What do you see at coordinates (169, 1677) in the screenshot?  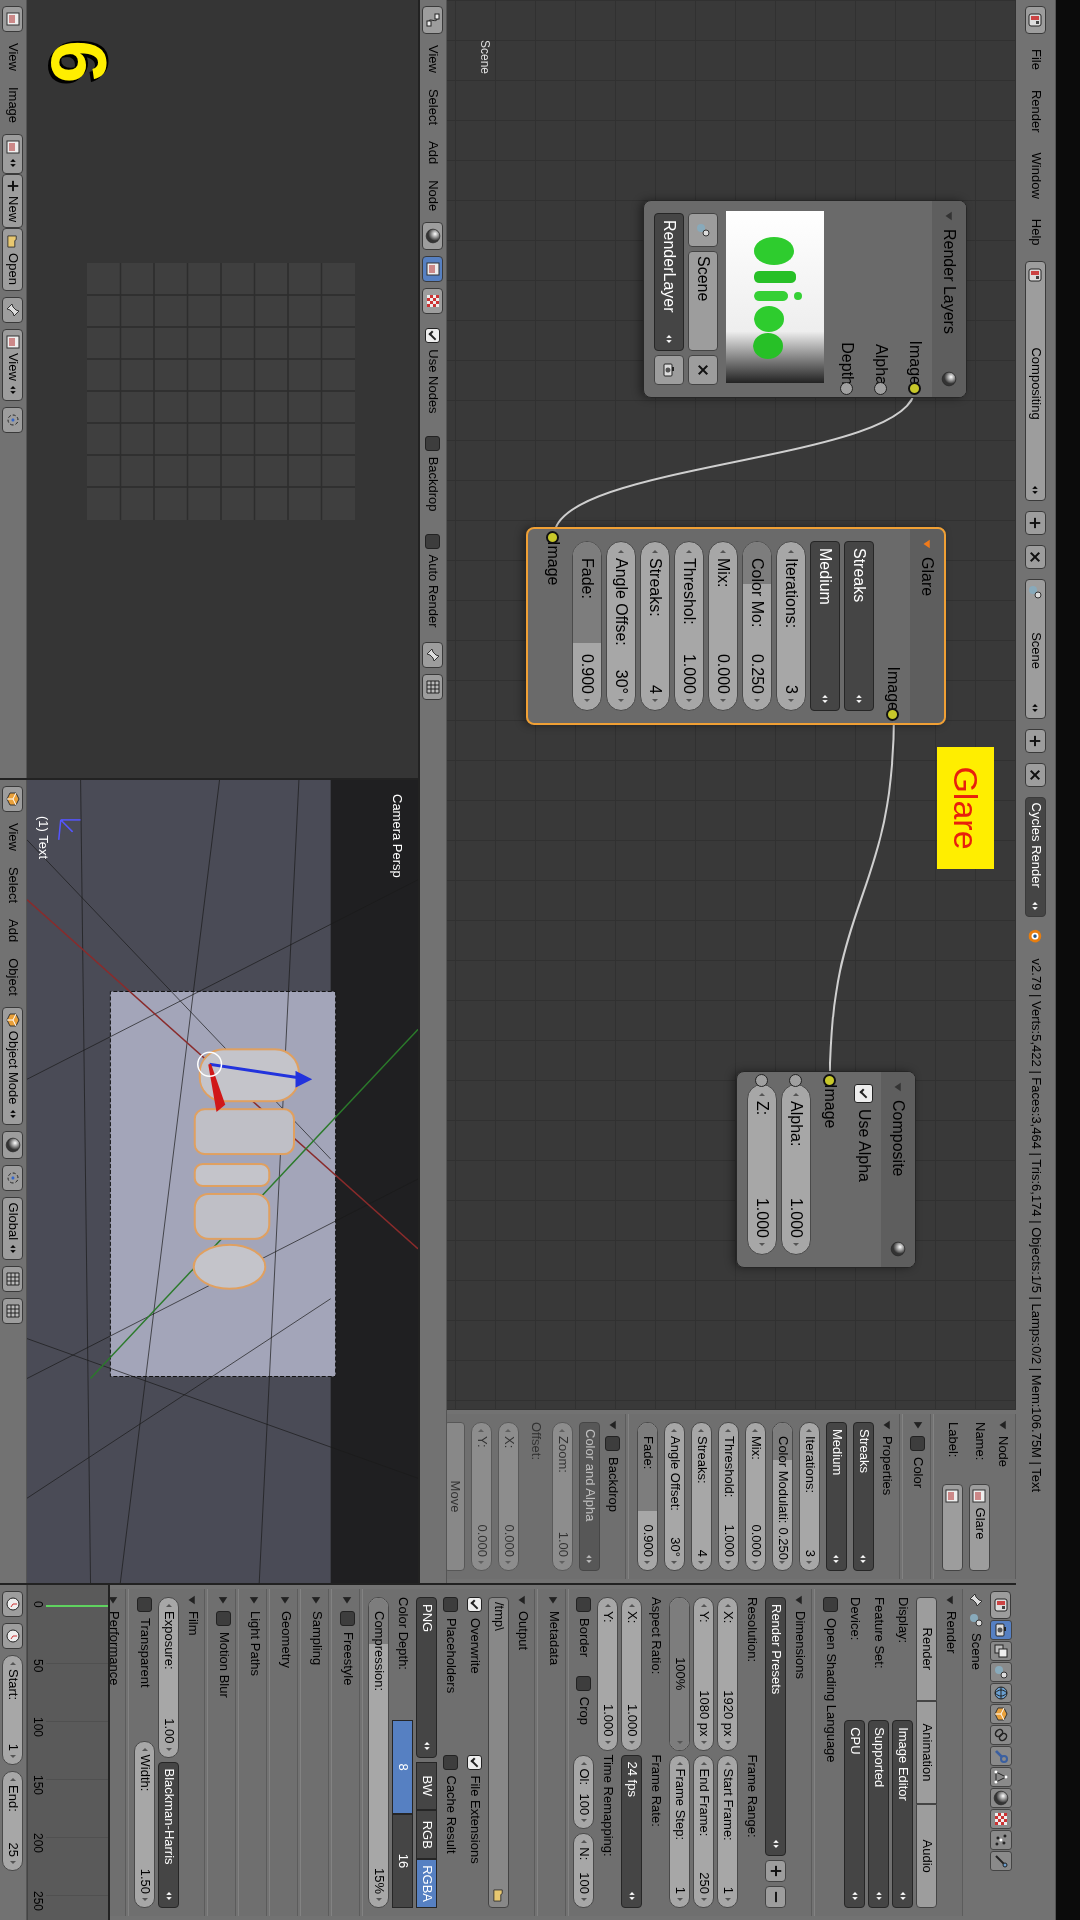 I see `number-field: Exposure: 1.00` at bounding box center [169, 1677].